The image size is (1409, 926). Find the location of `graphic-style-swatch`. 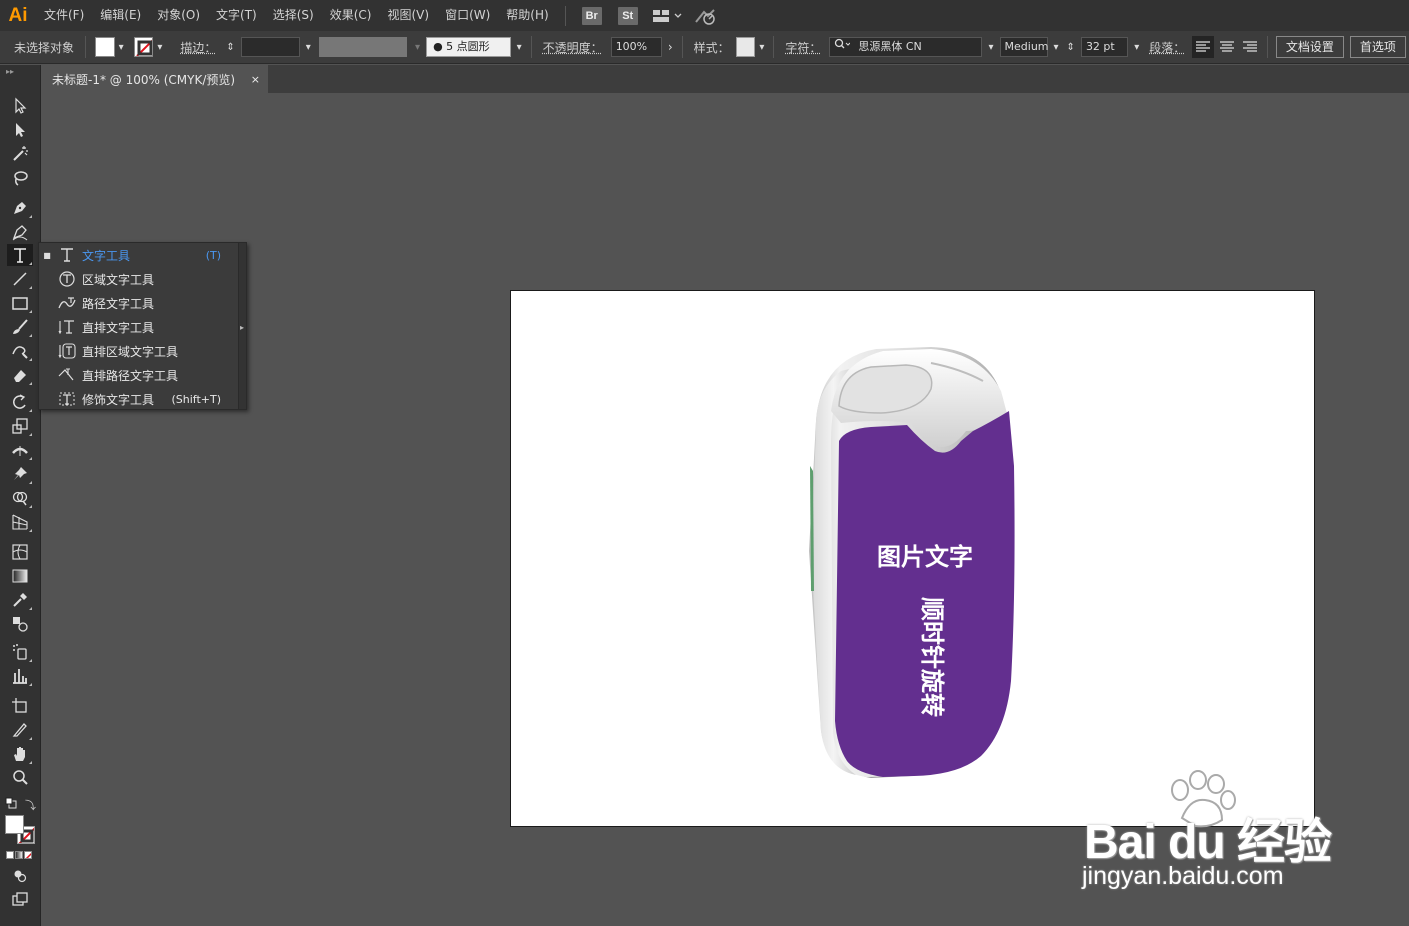

graphic-style-swatch is located at coordinates (745, 47).